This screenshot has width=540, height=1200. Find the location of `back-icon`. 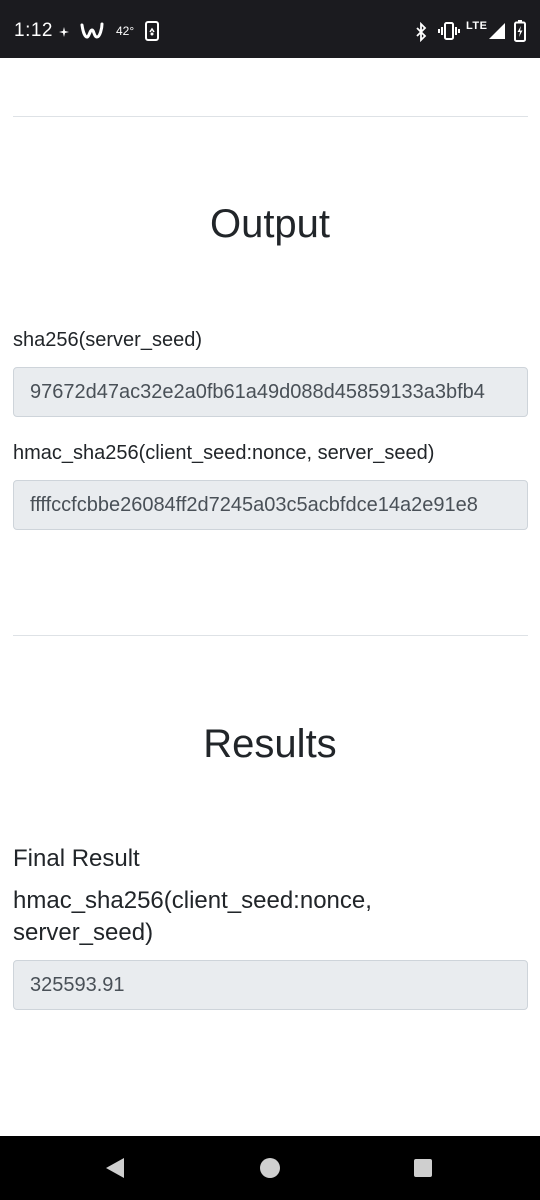

back-icon is located at coordinates (114, 1168).